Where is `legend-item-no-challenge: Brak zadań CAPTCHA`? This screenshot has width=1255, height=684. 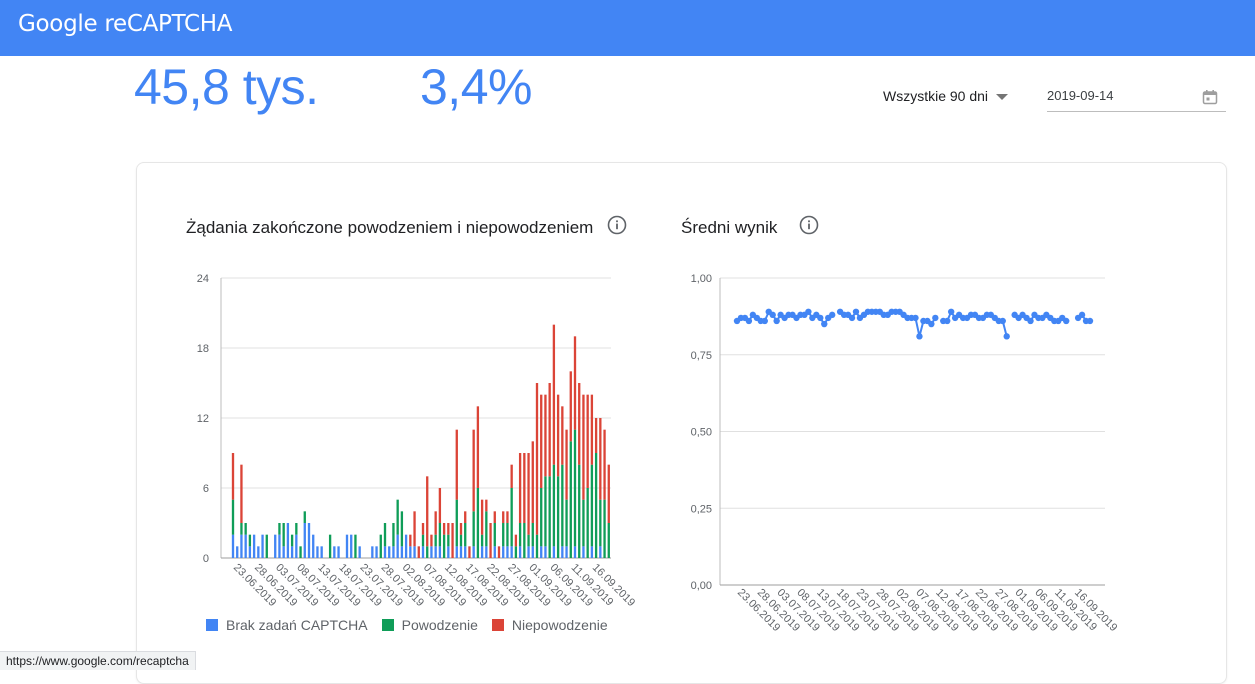 legend-item-no-challenge: Brak zadań CAPTCHA is located at coordinates (287, 625).